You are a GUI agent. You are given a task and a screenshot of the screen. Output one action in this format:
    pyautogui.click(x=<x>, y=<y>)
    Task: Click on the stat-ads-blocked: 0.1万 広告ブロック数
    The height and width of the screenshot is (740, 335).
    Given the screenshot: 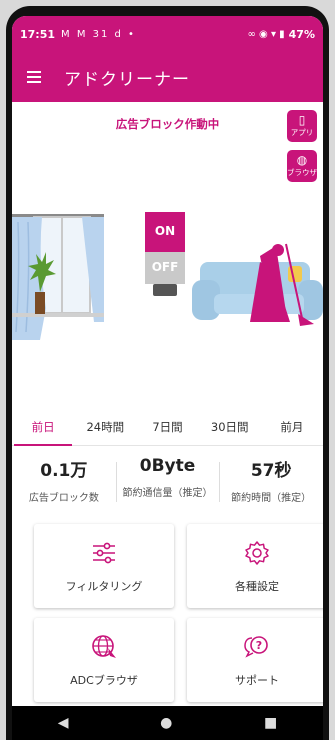 What is the action you would take?
    pyautogui.click(x=64, y=482)
    